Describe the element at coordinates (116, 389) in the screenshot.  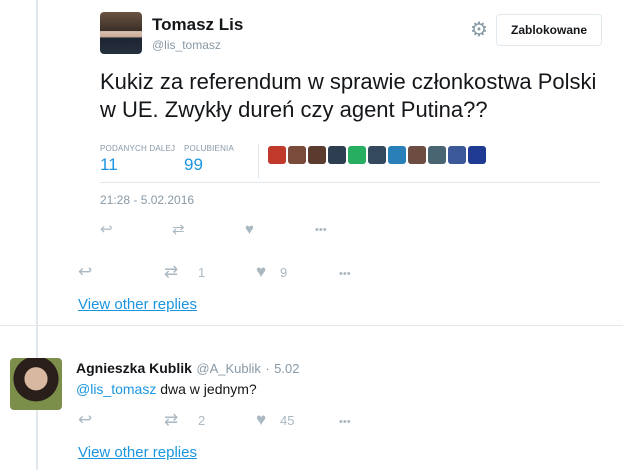
I see `mention-link: @lis_tomasz` at that location.